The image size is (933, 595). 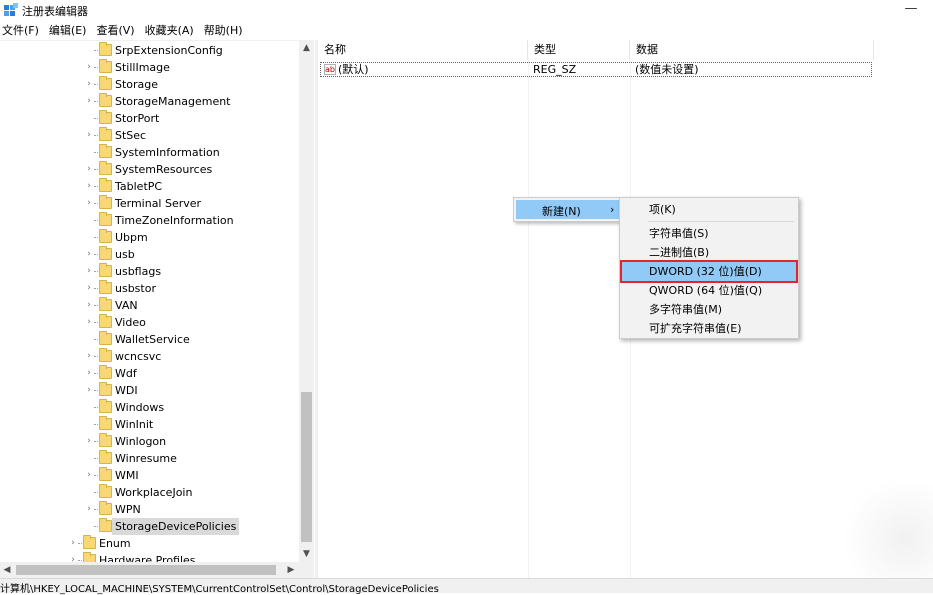 What do you see at coordinates (596, 69) in the screenshot?
I see `value-row: ab (默认) REG_SZ (数值未设置)` at bounding box center [596, 69].